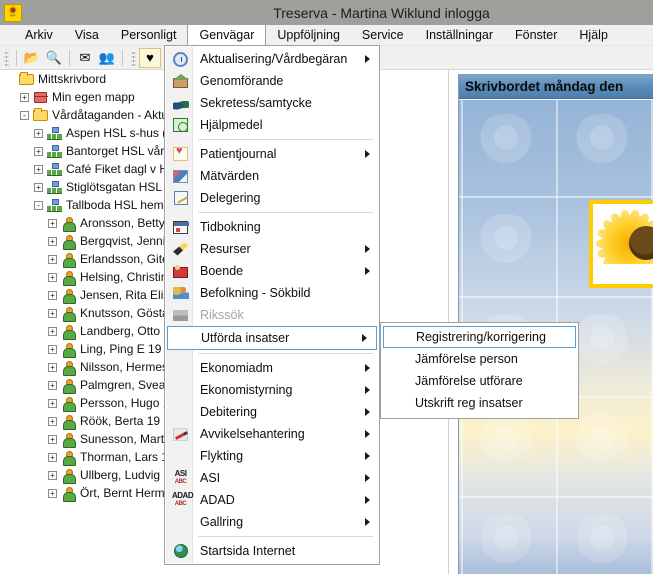  I want to click on envelope-mail-icon: ✉, so click(85, 58).